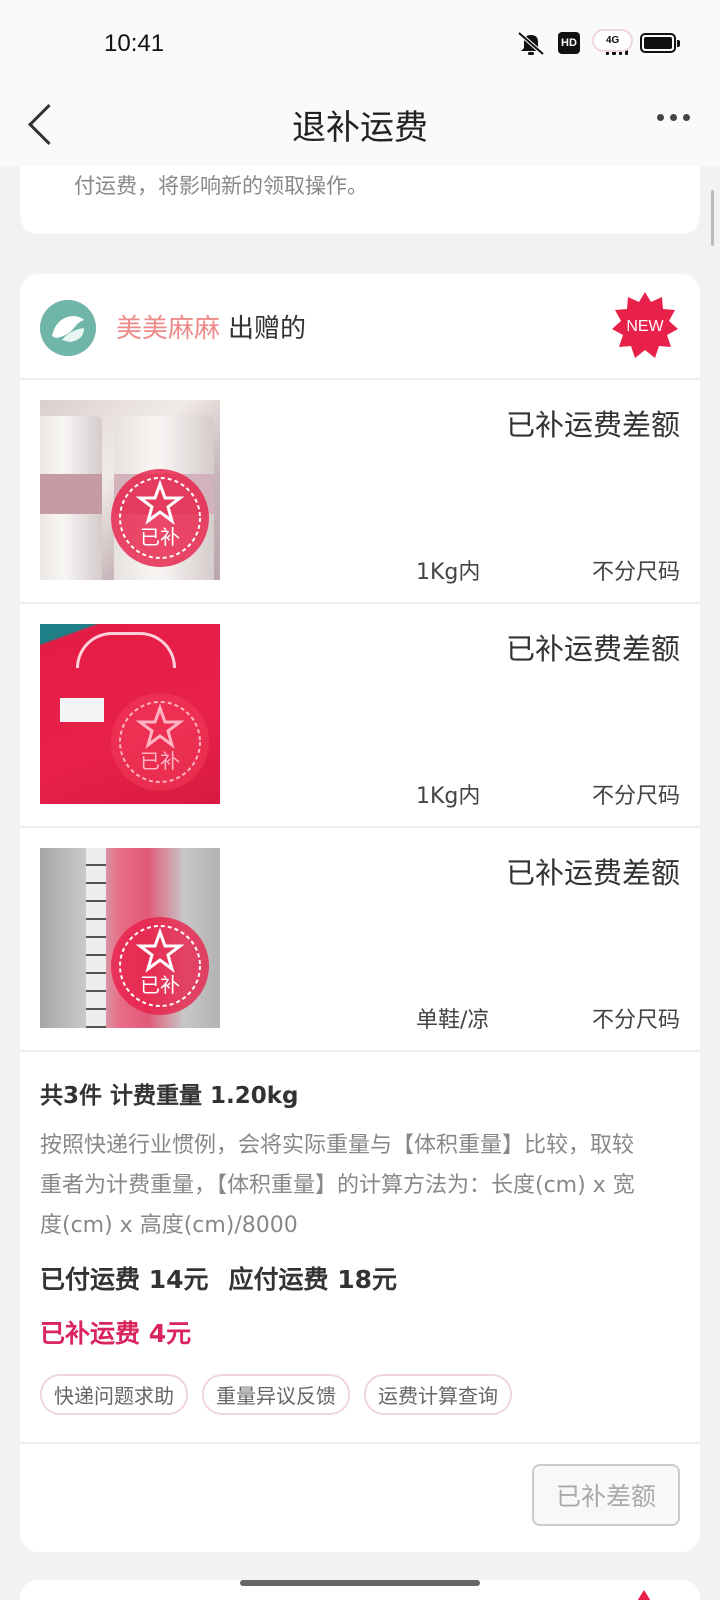  What do you see at coordinates (276, 1394) in the screenshot?
I see `tag-weight-dispute: 重量异议反馈` at bounding box center [276, 1394].